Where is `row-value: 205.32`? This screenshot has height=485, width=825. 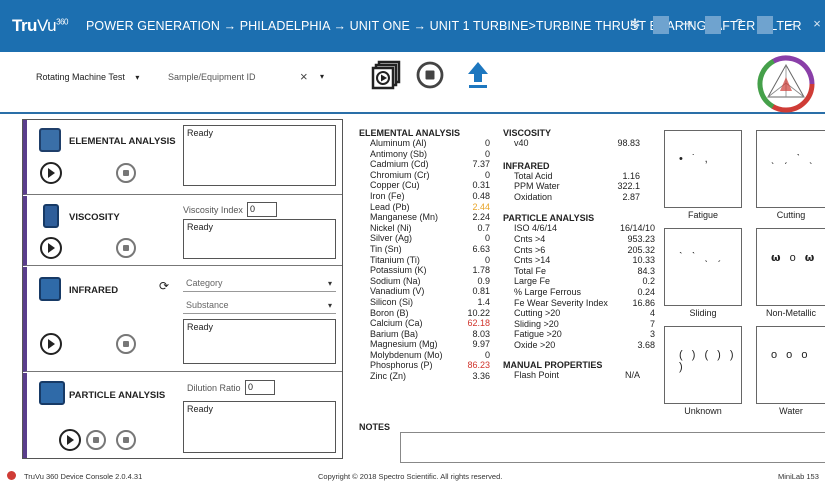
row-value: 205.32 is located at coordinates (641, 249).